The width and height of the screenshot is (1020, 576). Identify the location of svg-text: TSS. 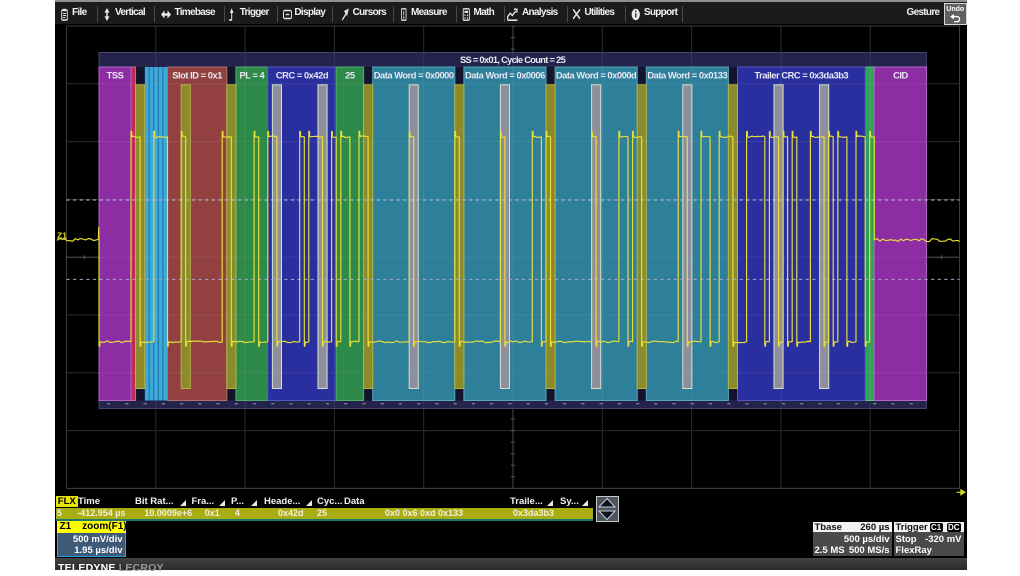
(115, 75).